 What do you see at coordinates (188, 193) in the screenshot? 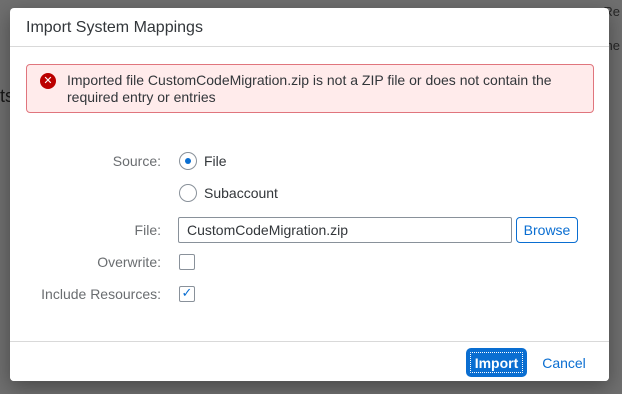
I see `source-subaccount-radio` at bounding box center [188, 193].